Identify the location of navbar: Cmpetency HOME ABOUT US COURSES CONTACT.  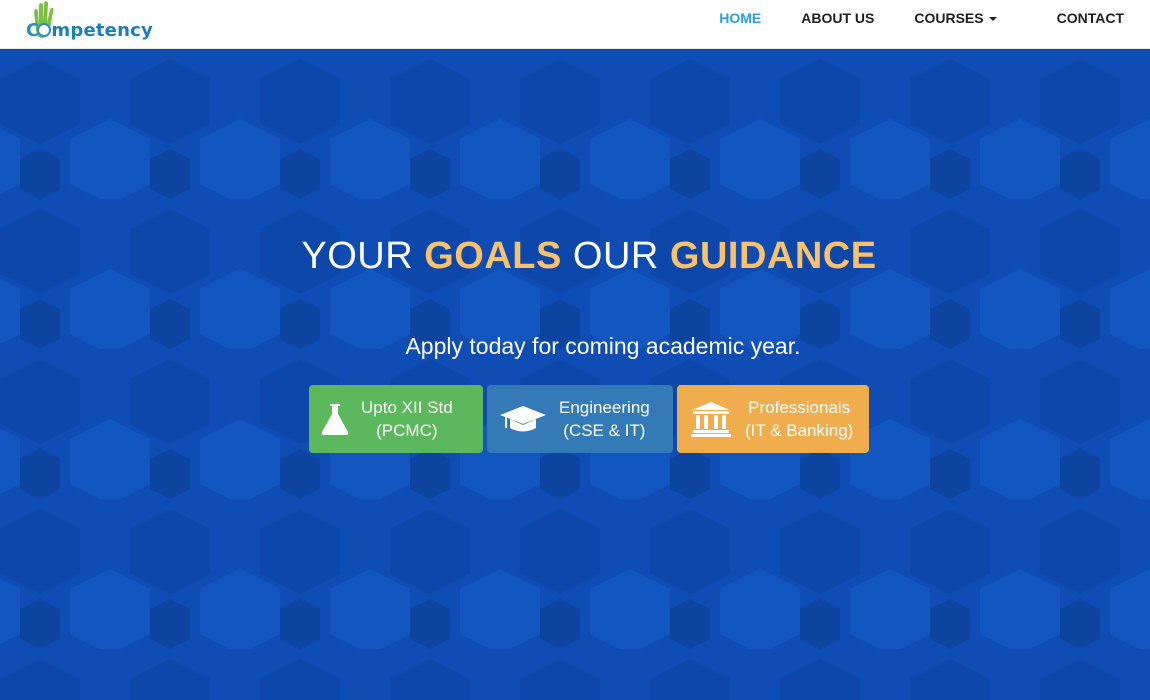
(575, 24).